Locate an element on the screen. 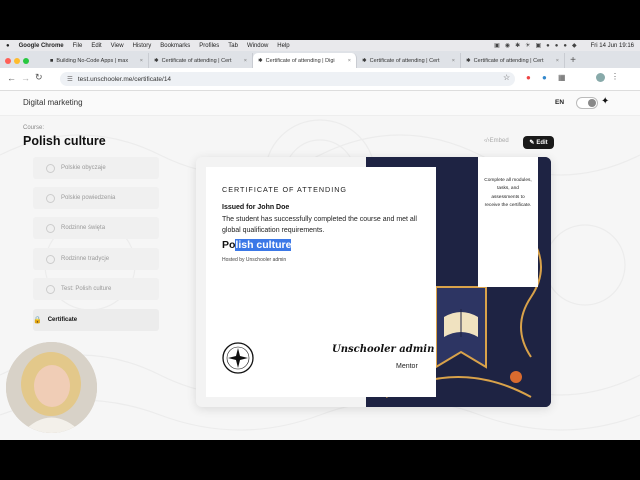 Image resolution: width=640 pixels, height=480 pixels. module-item: Test: Polish culture is located at coordinates (96, 289).